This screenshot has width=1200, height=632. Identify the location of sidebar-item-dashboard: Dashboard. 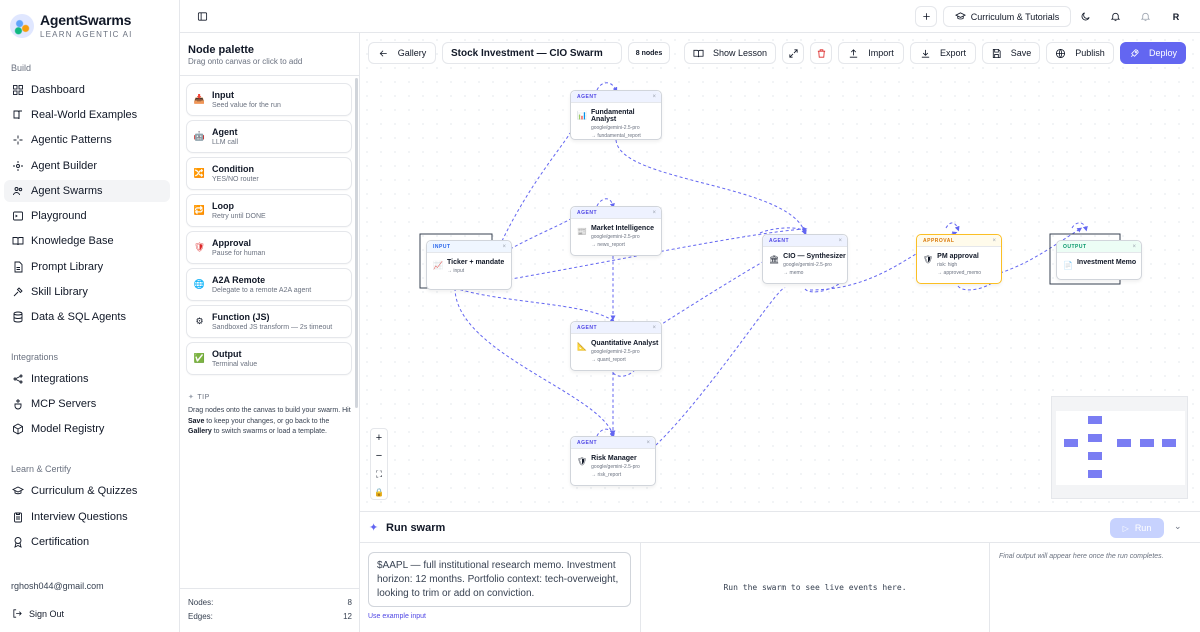
(87, 90).